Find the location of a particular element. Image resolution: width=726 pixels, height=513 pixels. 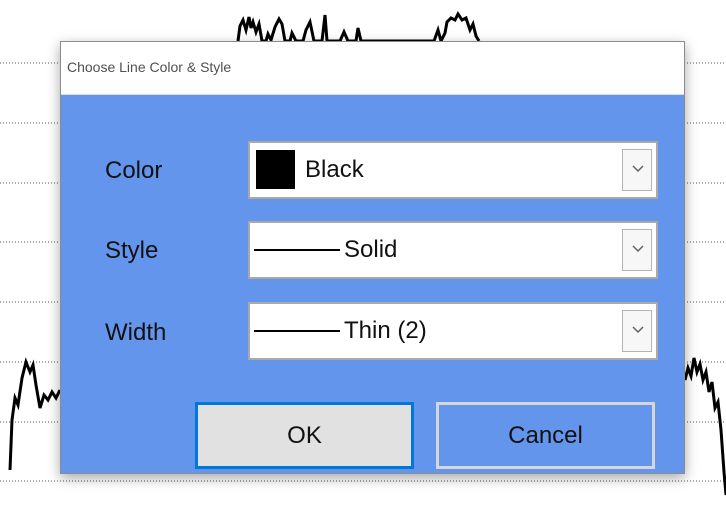

width-value: Thin (2) is located at coordinates (385, 330).